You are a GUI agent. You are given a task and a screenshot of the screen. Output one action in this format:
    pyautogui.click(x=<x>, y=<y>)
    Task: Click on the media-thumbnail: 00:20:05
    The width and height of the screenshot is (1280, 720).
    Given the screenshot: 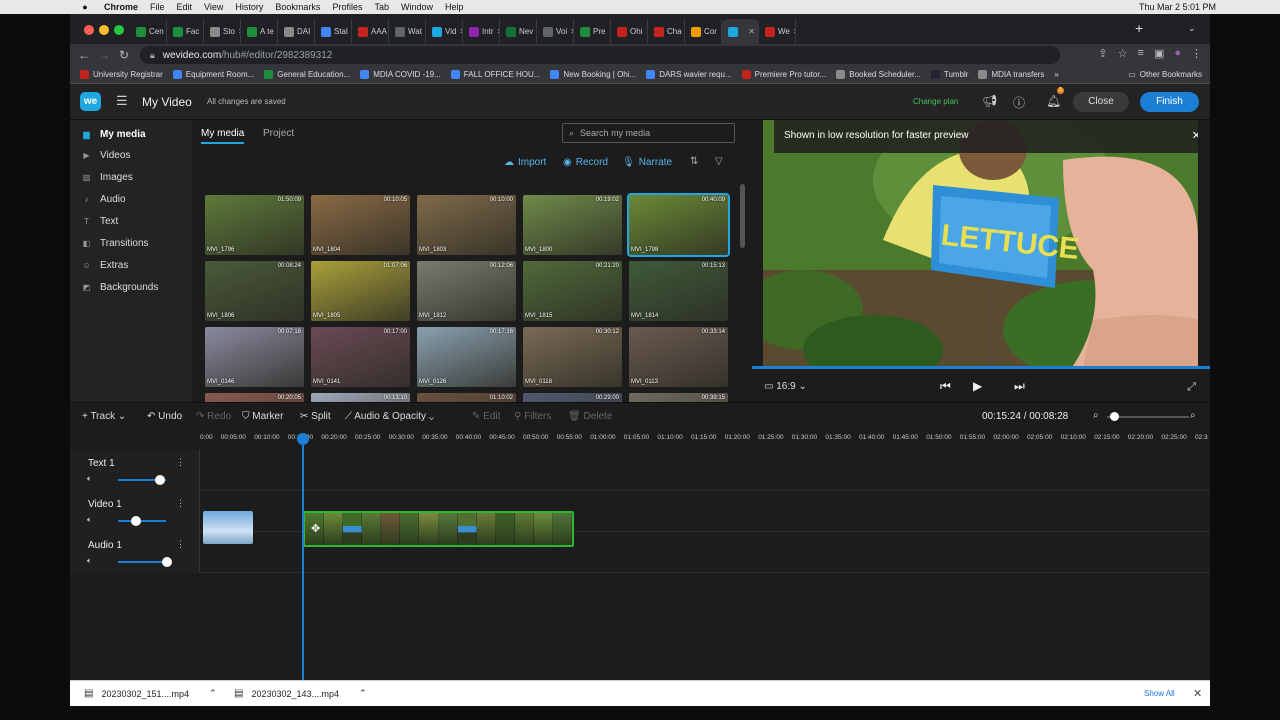 What is the action you would take?
    pyautogui.click(x=254, y=397)
    